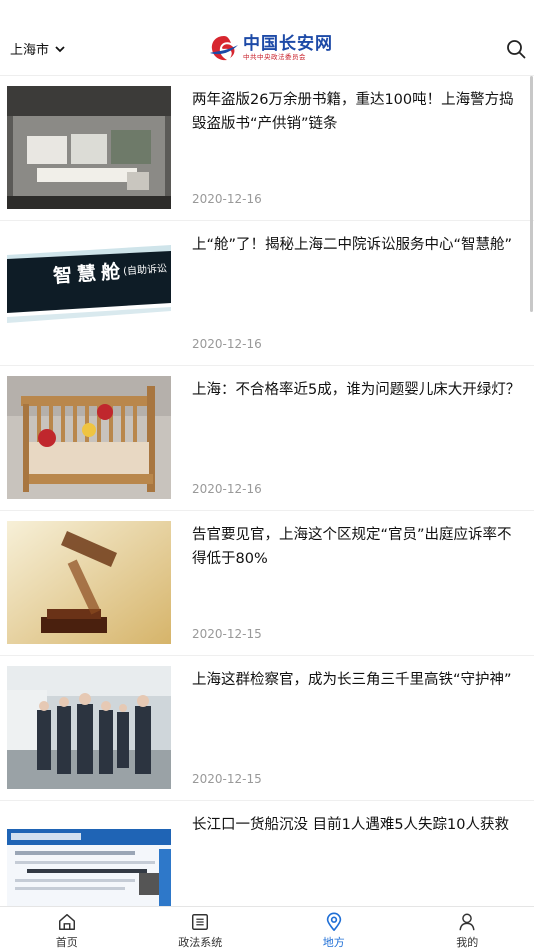 This screenshot has width=534, height=950. What do you see at coordinates (359, 825) in the screenshot?
I see `news-title: 长江口一货船沉没 目前1人遇难5人失踪10人获救` at bounding box center [359, 825].